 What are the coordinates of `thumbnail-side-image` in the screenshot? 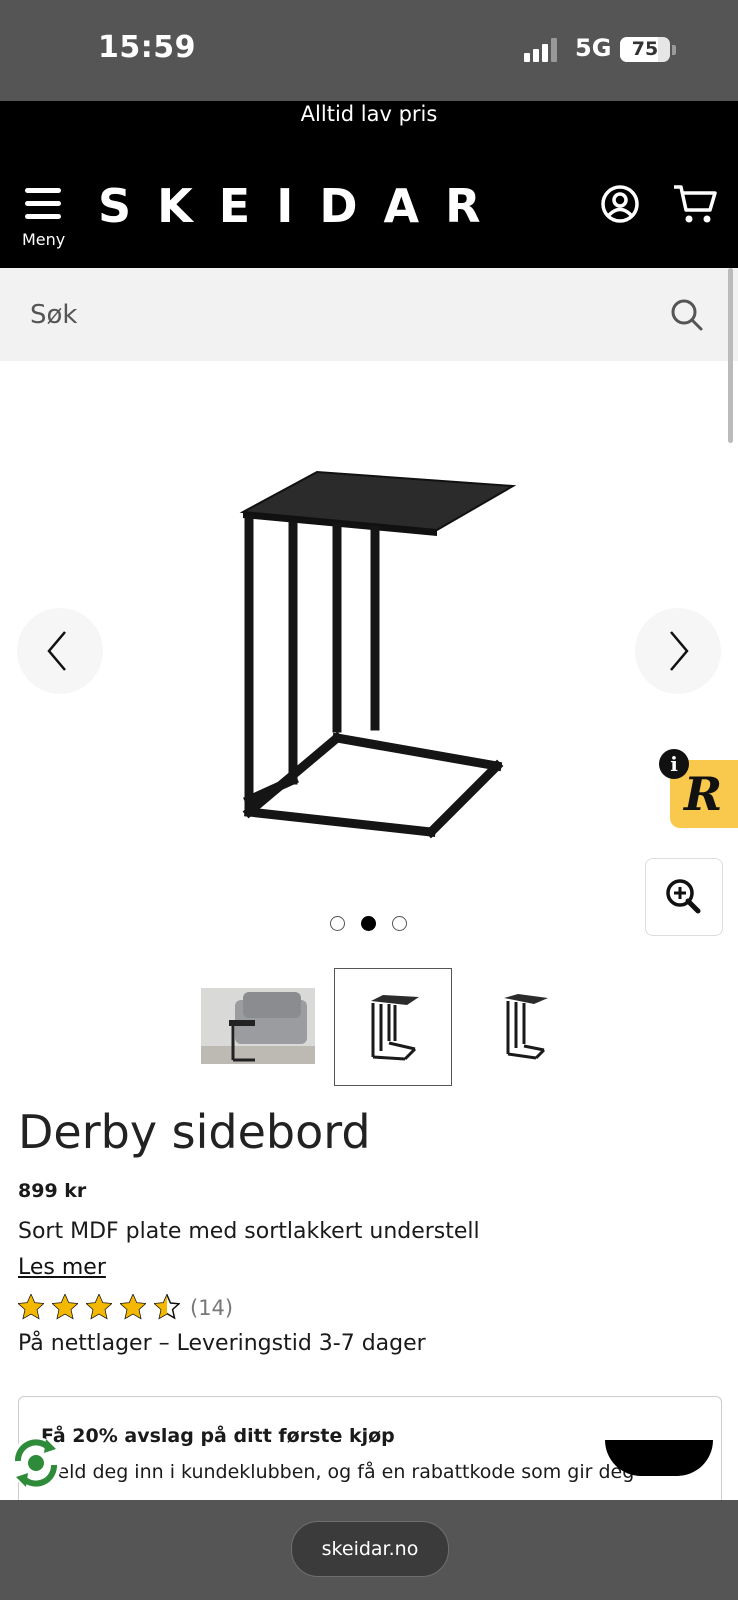 It's located at (526, 1027).